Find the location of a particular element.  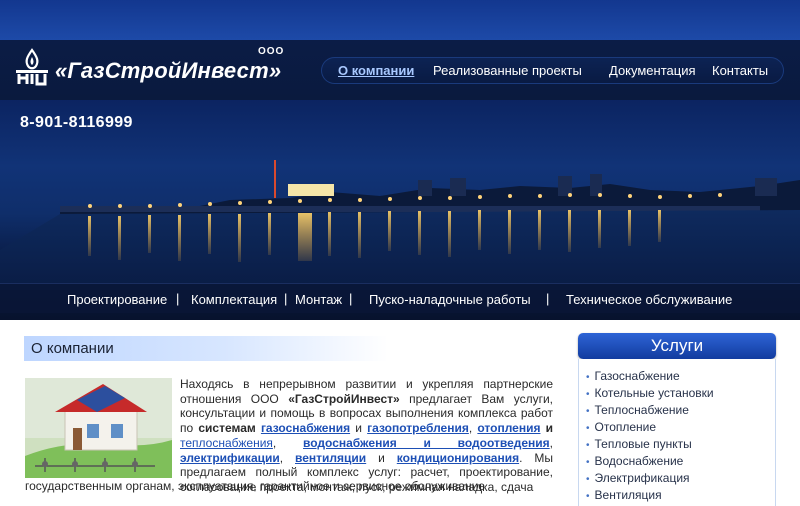

nav-item-about: О компании is located at coordinates (376, 70).